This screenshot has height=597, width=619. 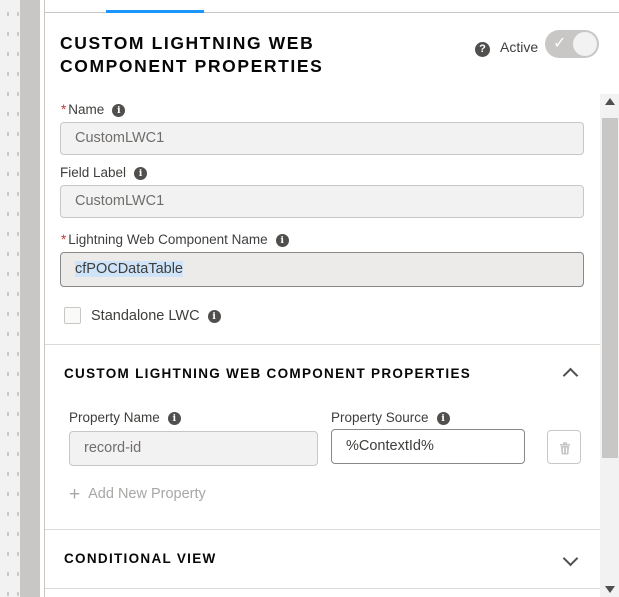 I want to click on property-source-label: Property Source, so click(x=380, y=417).